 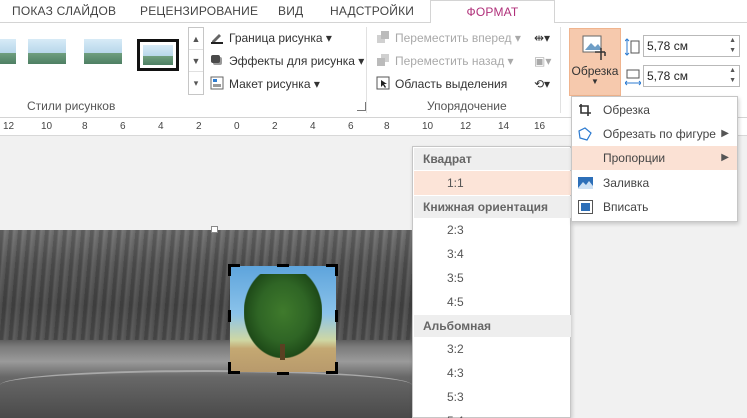 What do you see at coordinates (691, 46) in the screenshot?
I see `height-input: 5,78 см ▲ ▼` at bounding box center [691, 46].